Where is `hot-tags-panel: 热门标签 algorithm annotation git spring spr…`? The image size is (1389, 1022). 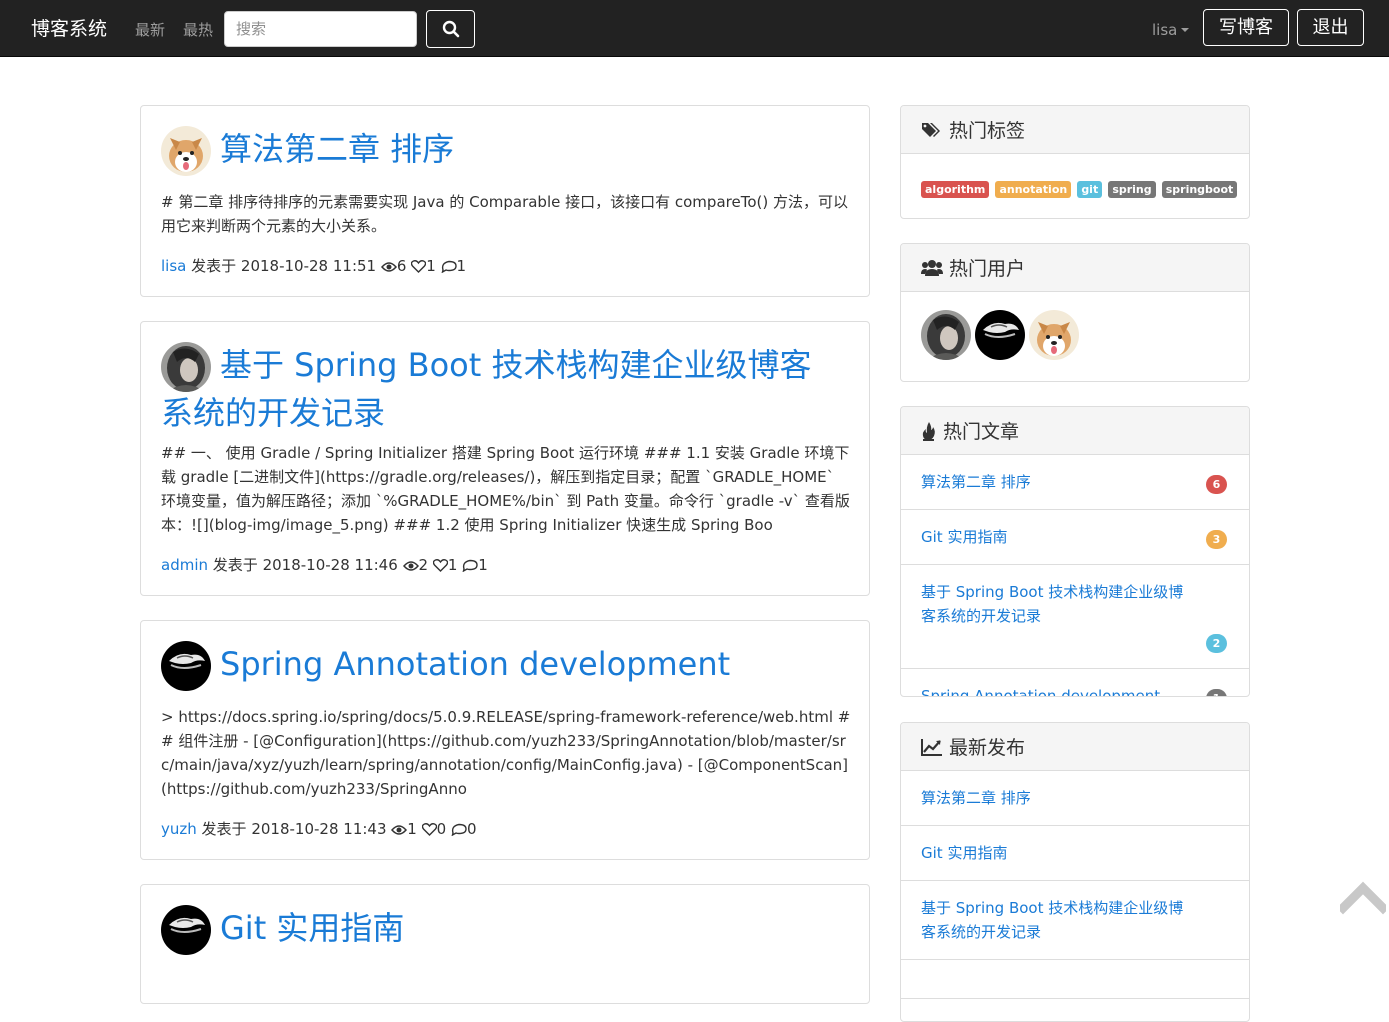 hot-tags-panel: 热门标签 algorithm annotation git spring spr… is located at coordinates (1075, 162).